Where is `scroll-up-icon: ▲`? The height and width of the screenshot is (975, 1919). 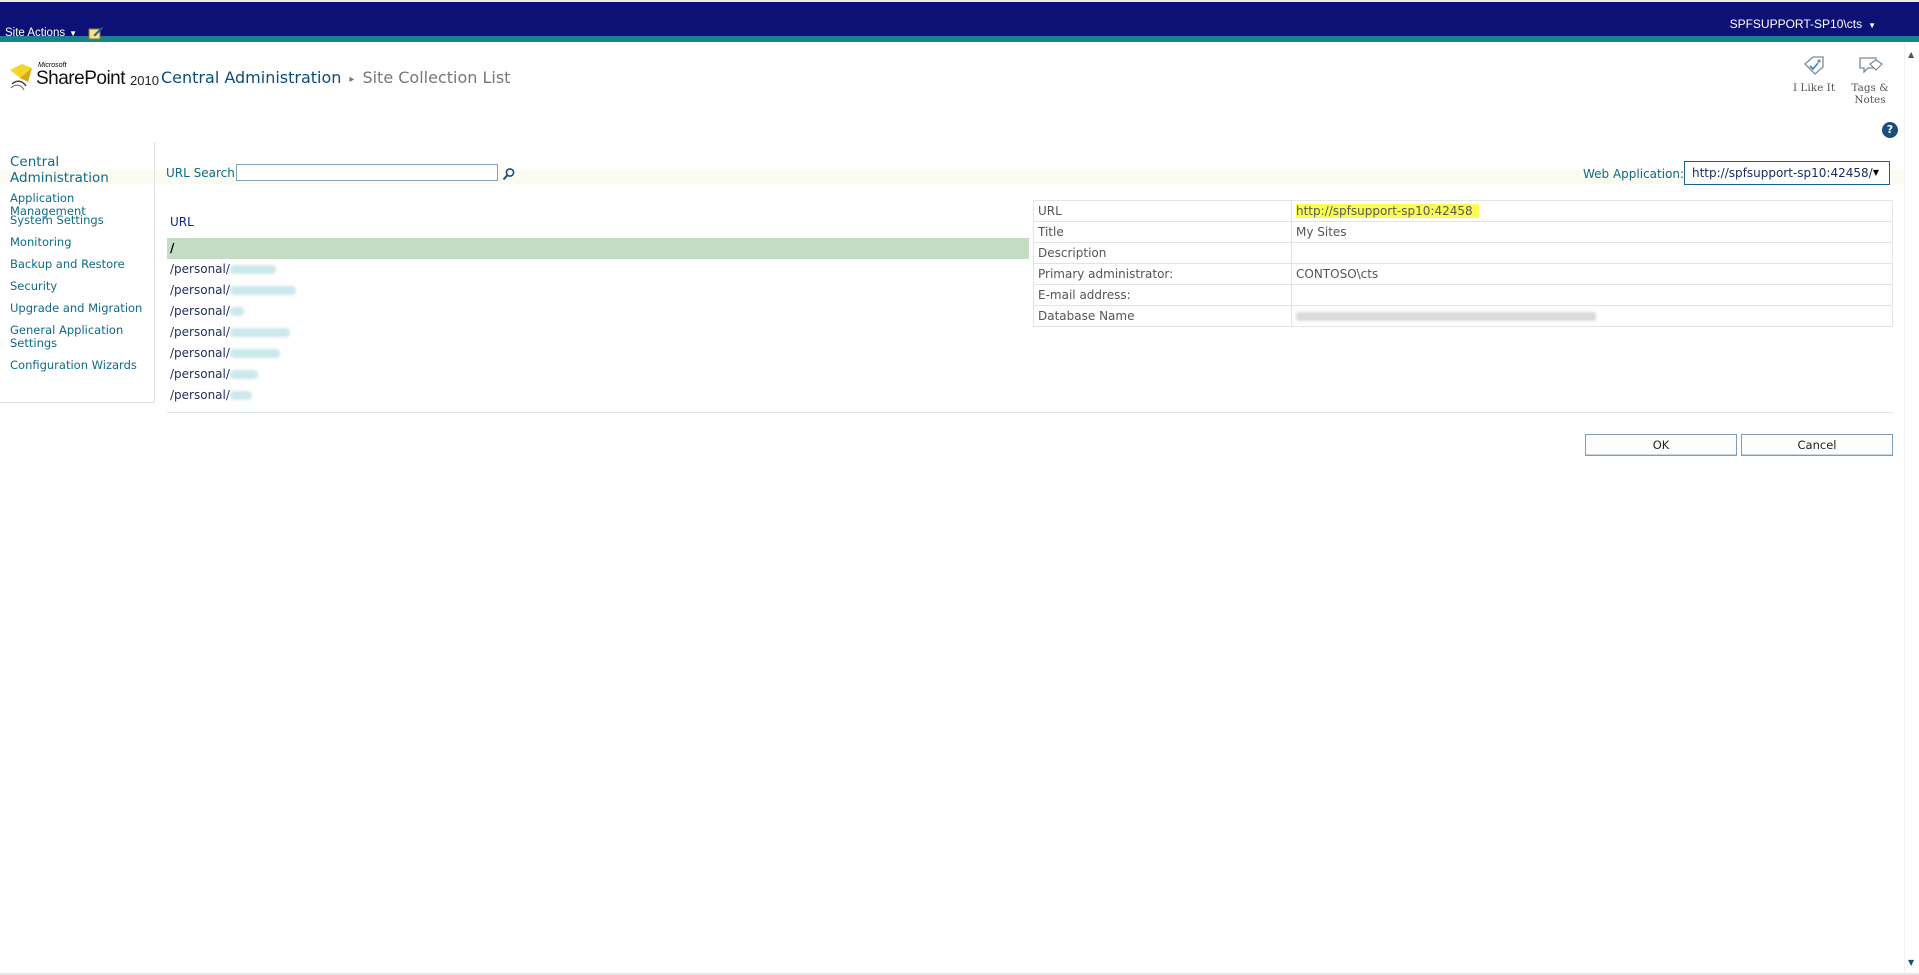
scroll-up-icon: ▲ is located at coordinates (1911, 54).